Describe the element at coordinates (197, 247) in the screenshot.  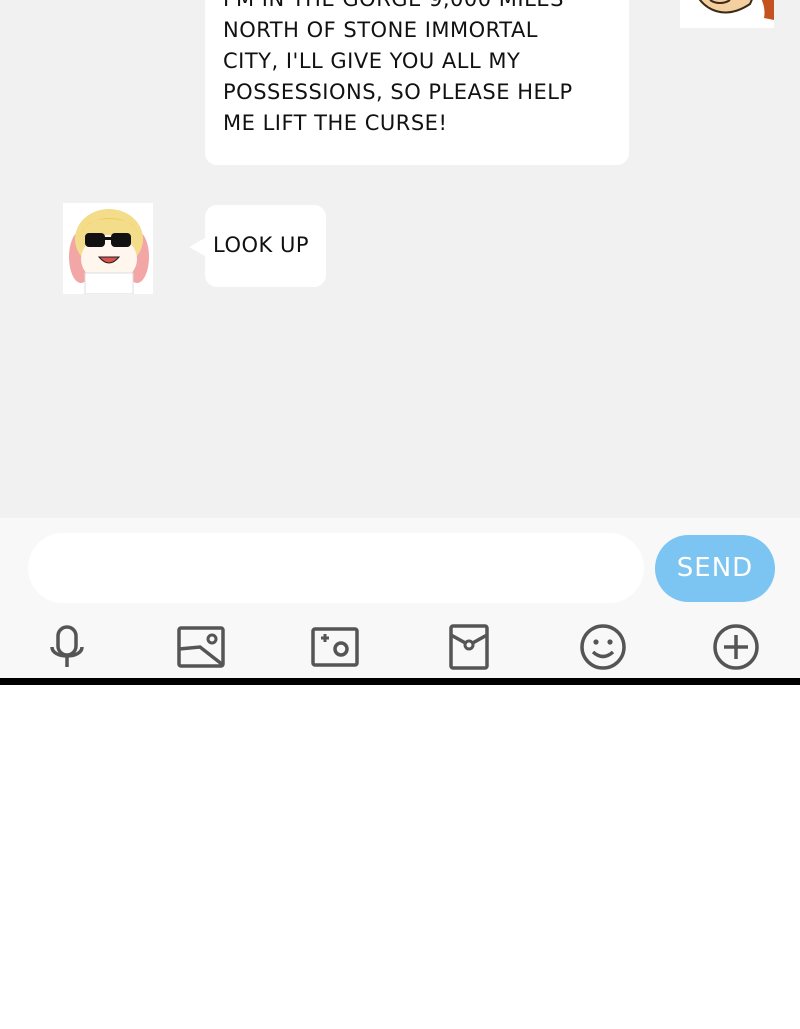
I see `bubble-tail` at that location.